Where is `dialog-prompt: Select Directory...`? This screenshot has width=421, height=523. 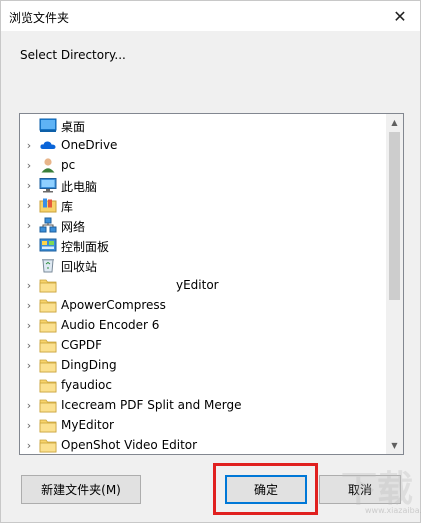 dialog-prompt: Select Directory... is located at coordinates (73, 55).